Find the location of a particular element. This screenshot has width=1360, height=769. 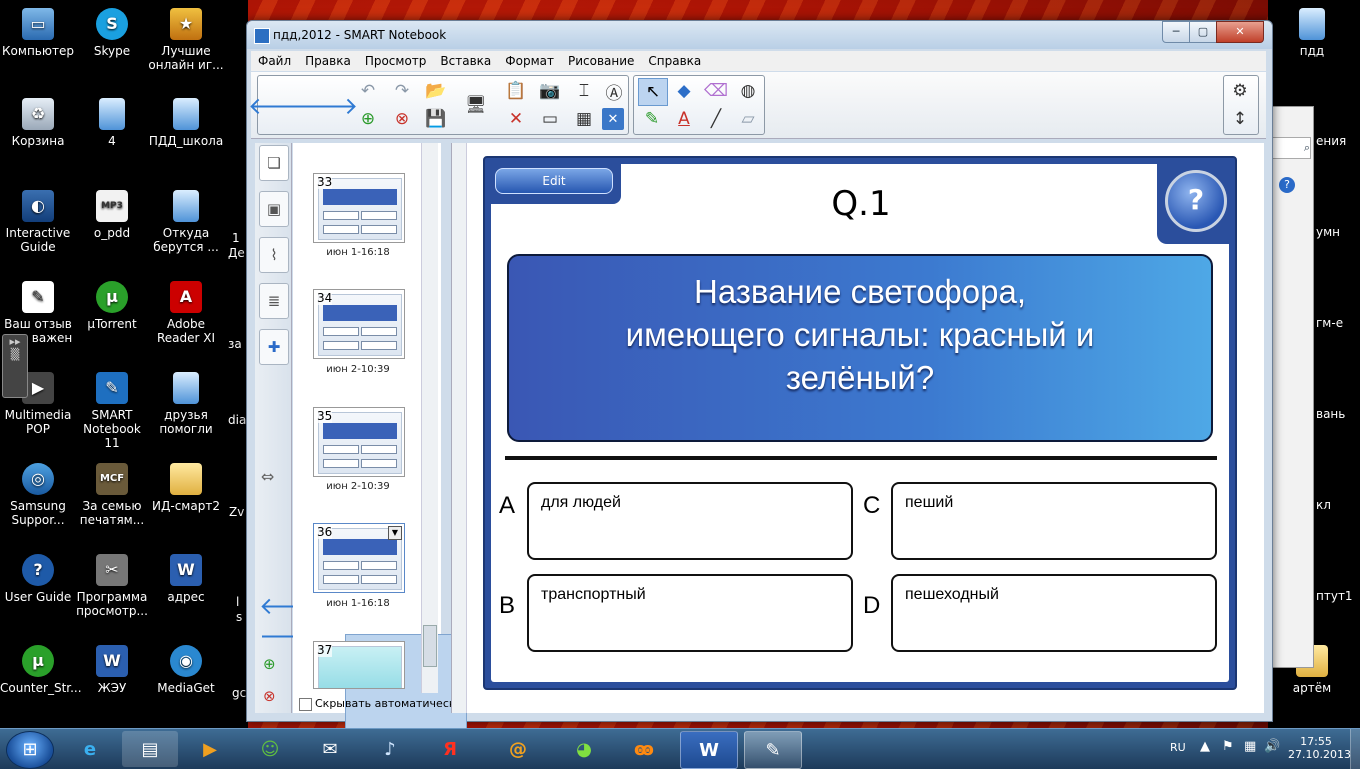

menu-view: Просмотр is located at coordinates (396, 61).